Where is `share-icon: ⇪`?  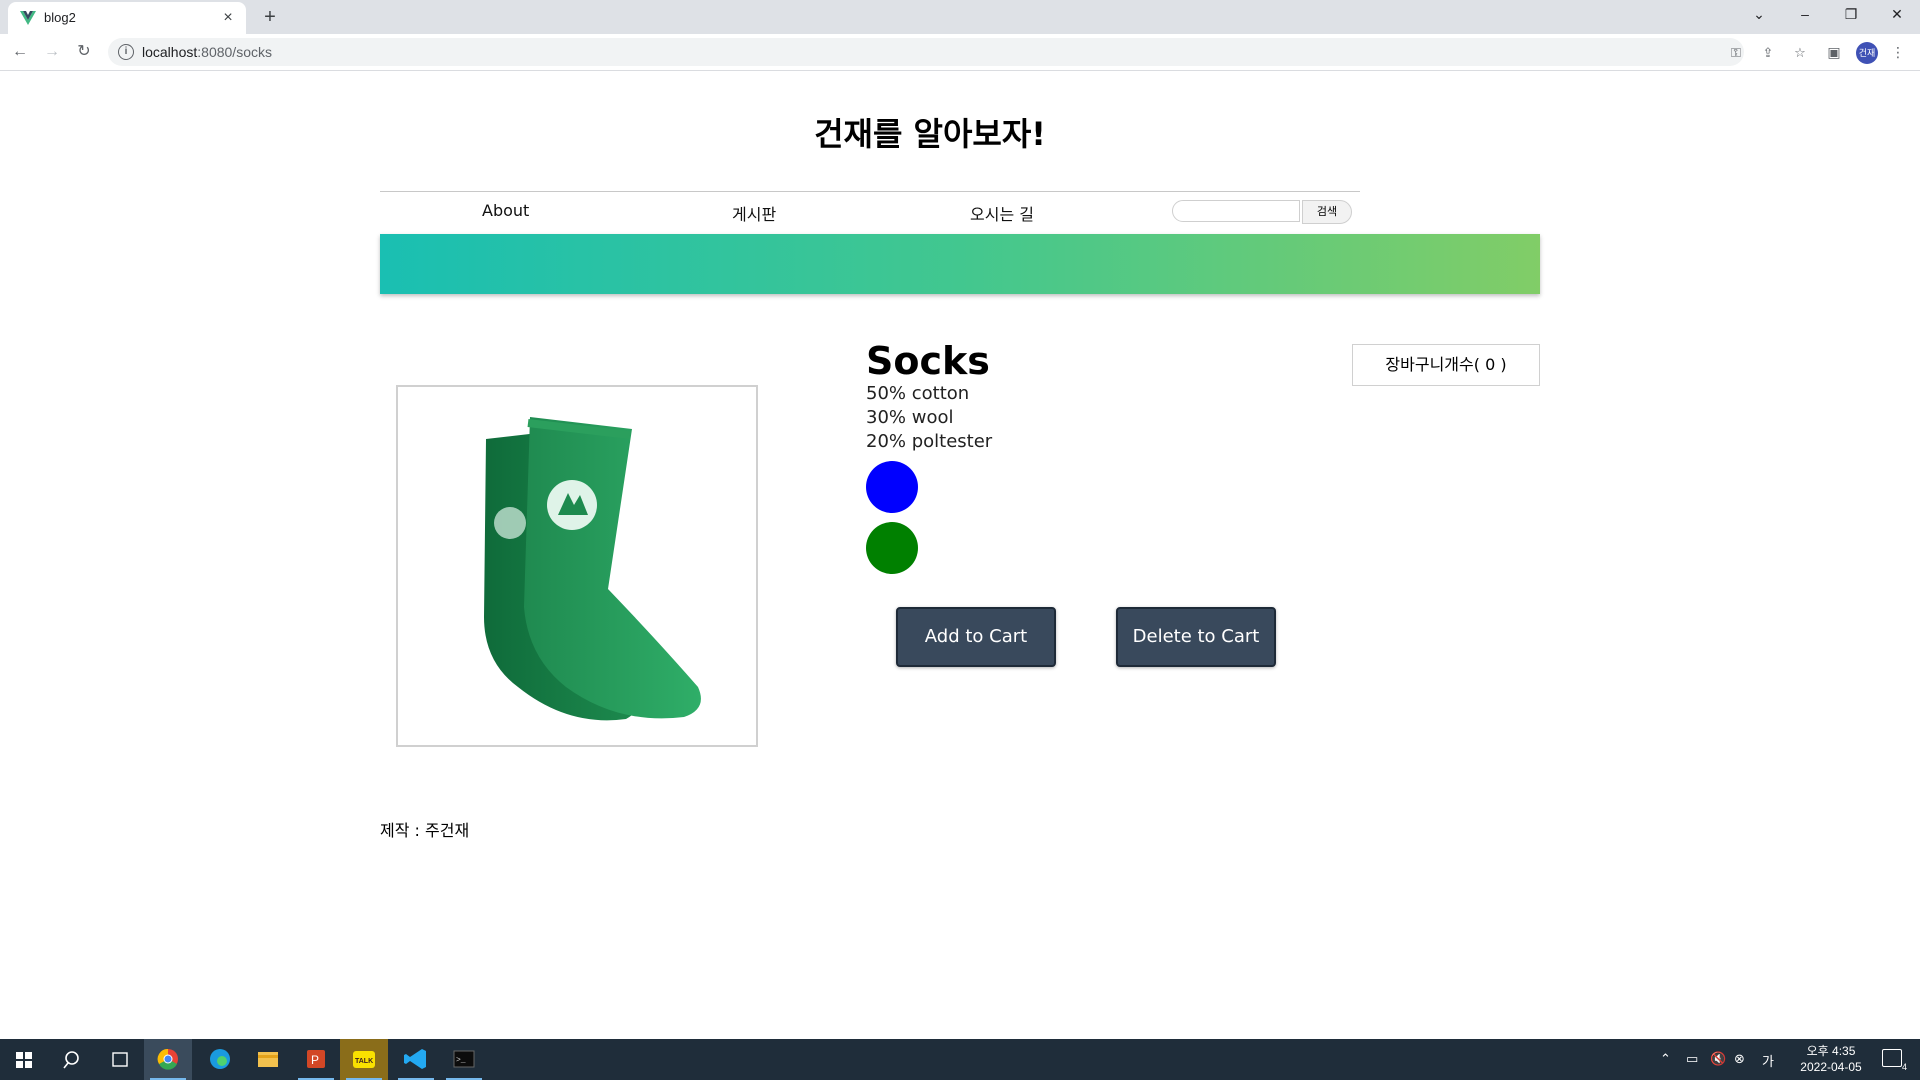 share-icon: ⇪ is located at coordinates (1768, 53).